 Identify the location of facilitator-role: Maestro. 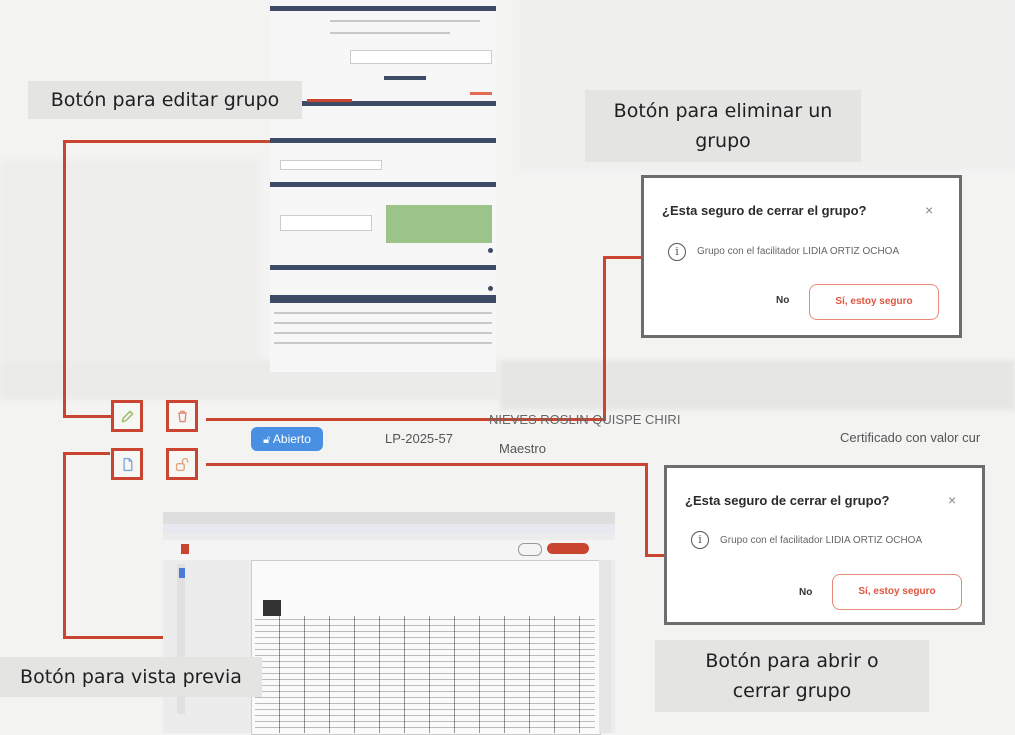
(522, 448).